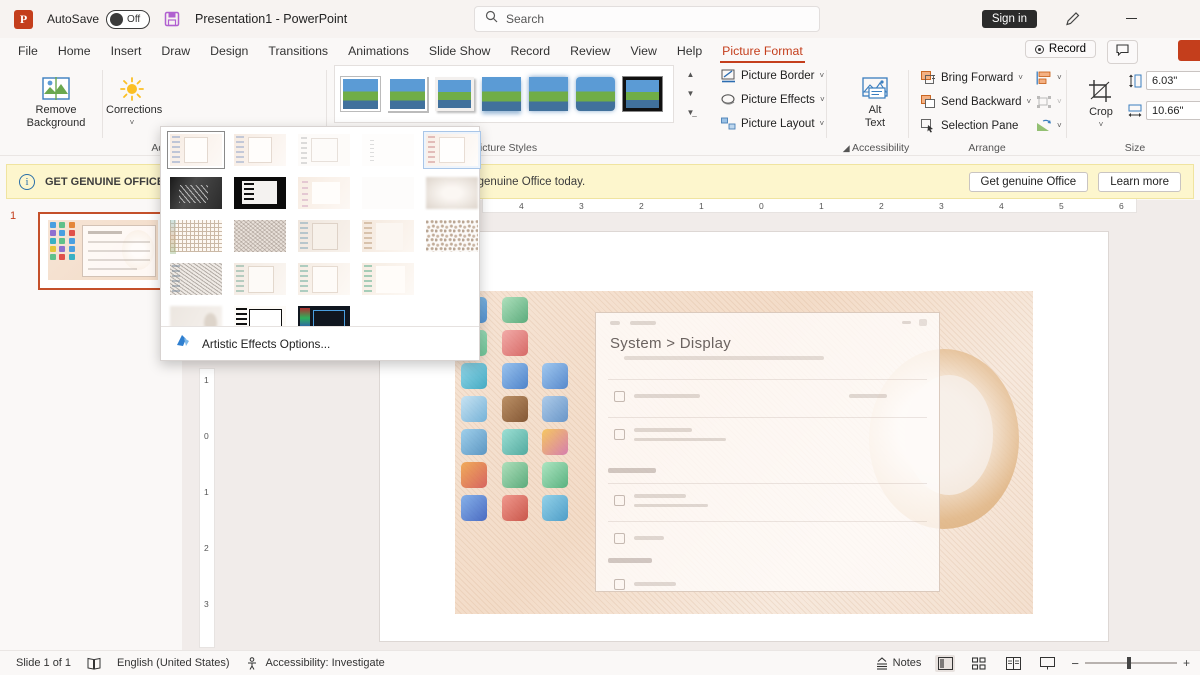  What do you see at coordinates (378, 51) in the screenshot?
I see `tab-animations: Animations` at bounding box center [378, 51].